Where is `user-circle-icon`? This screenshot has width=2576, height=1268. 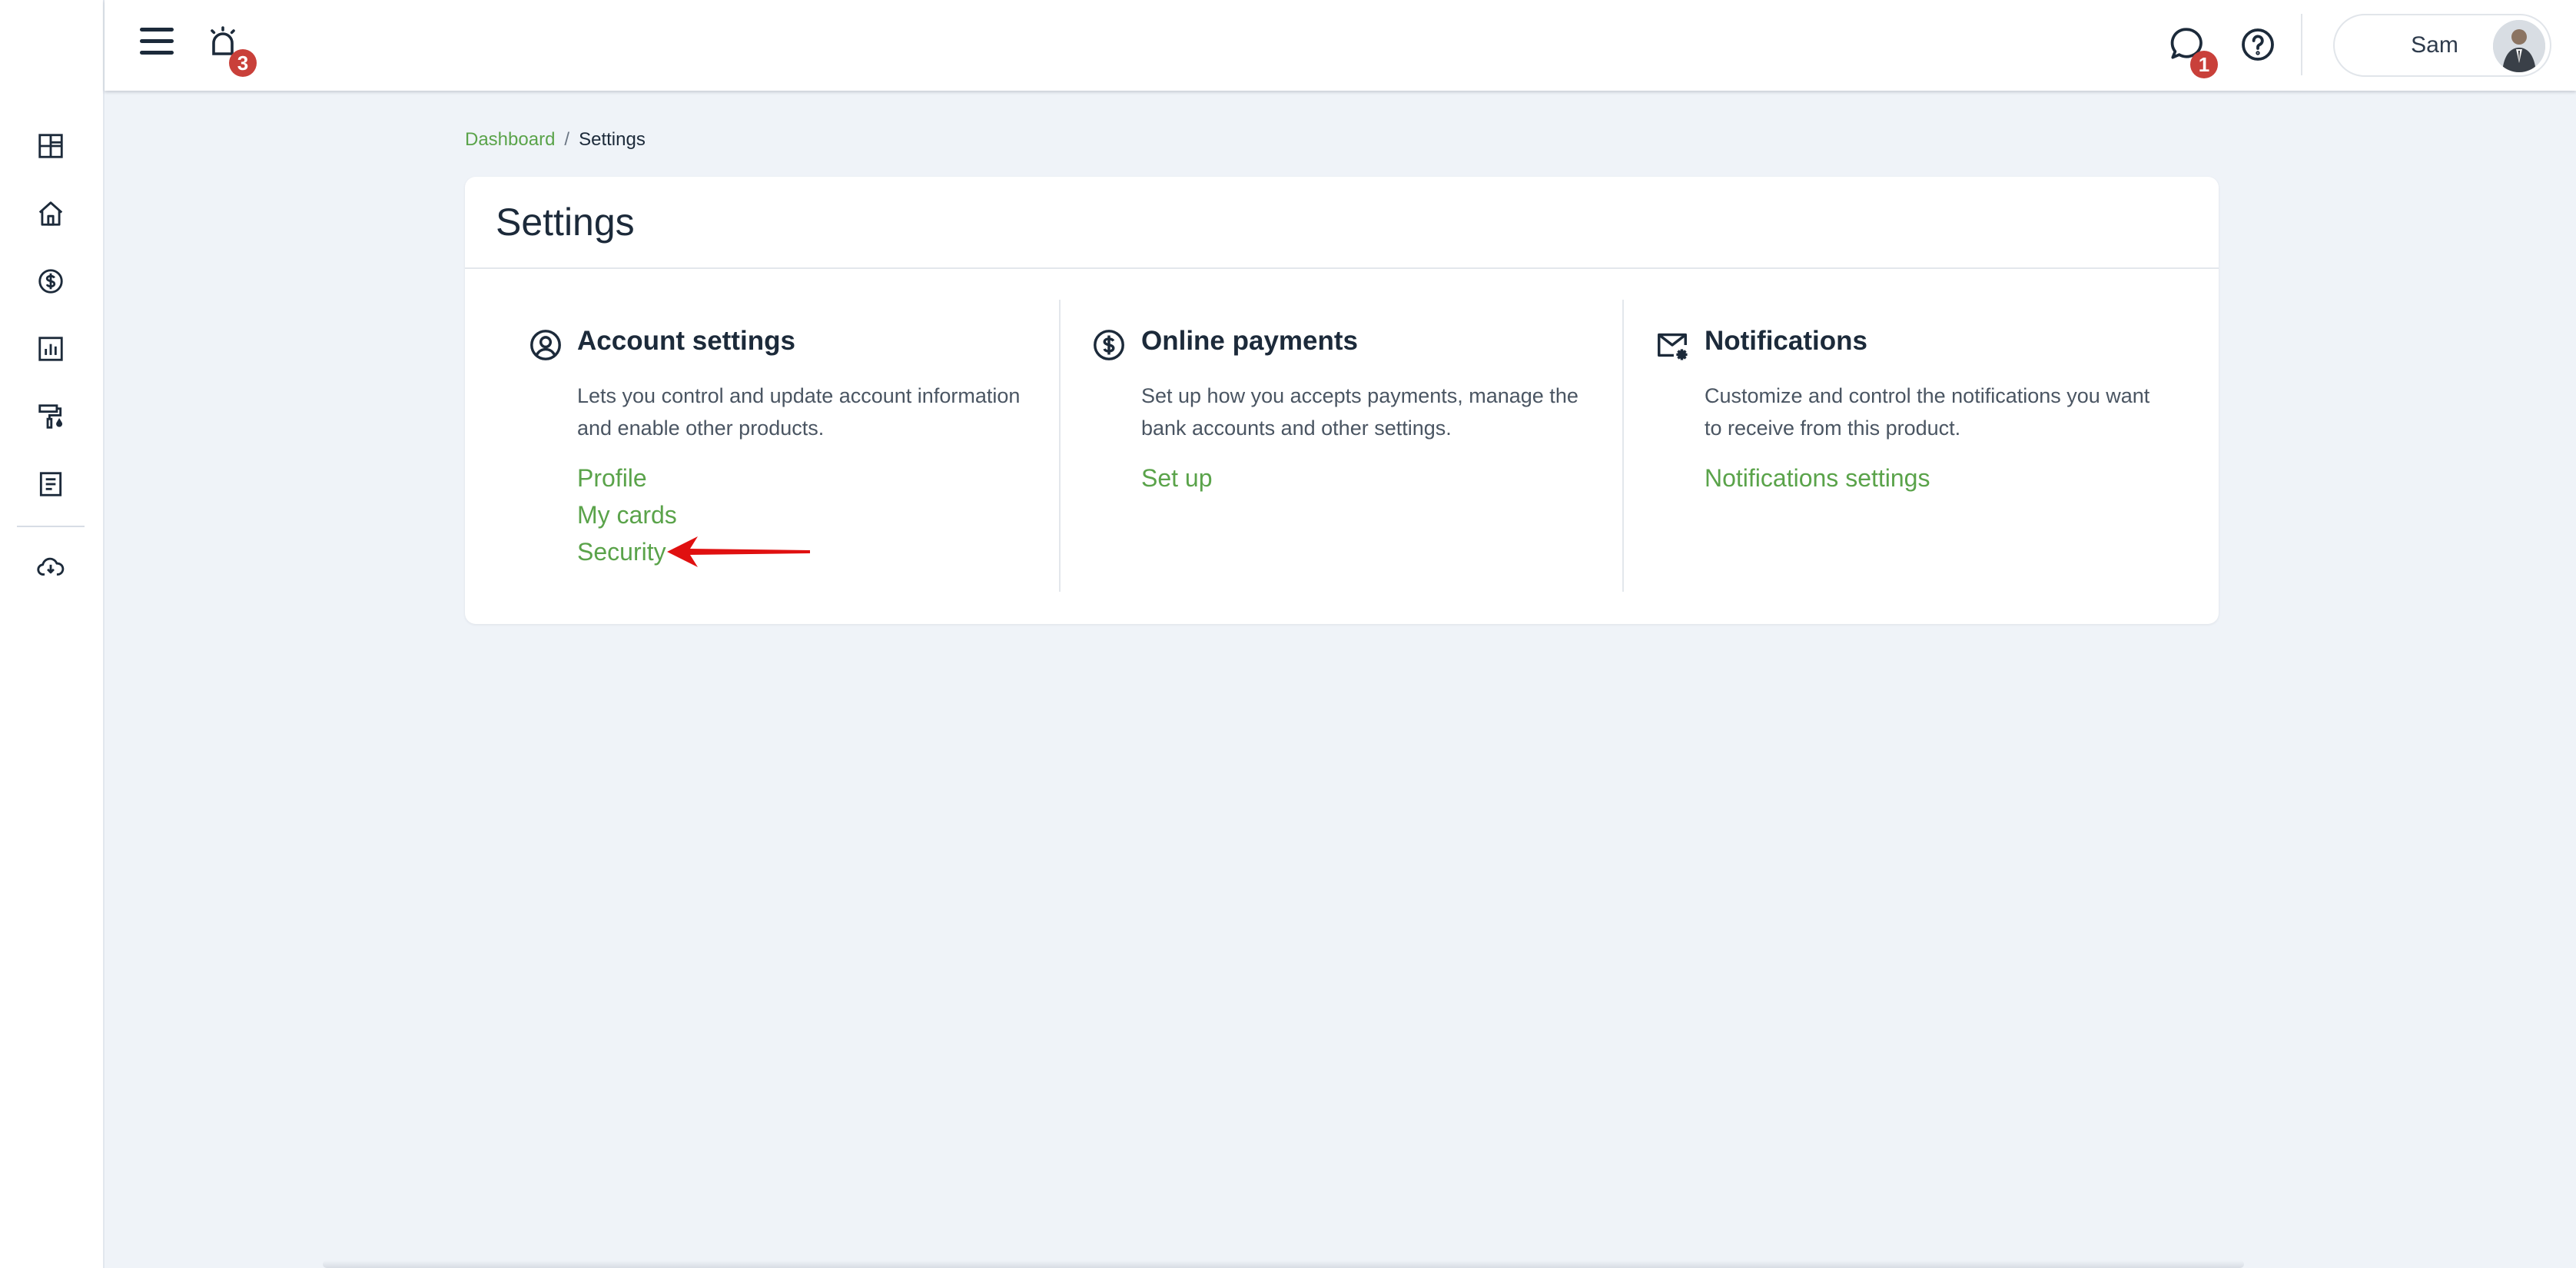
user-circle-icon is located at coordinates (545, 345).